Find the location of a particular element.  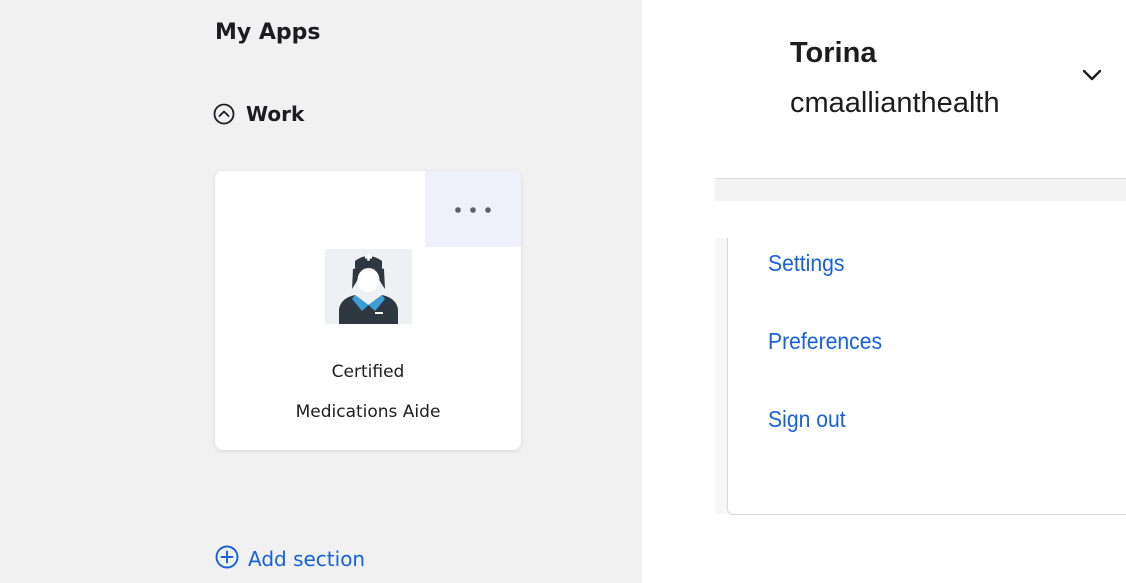

user-menu-toggle: Torina cmaallianthealth is located at coordinates (920, 89).